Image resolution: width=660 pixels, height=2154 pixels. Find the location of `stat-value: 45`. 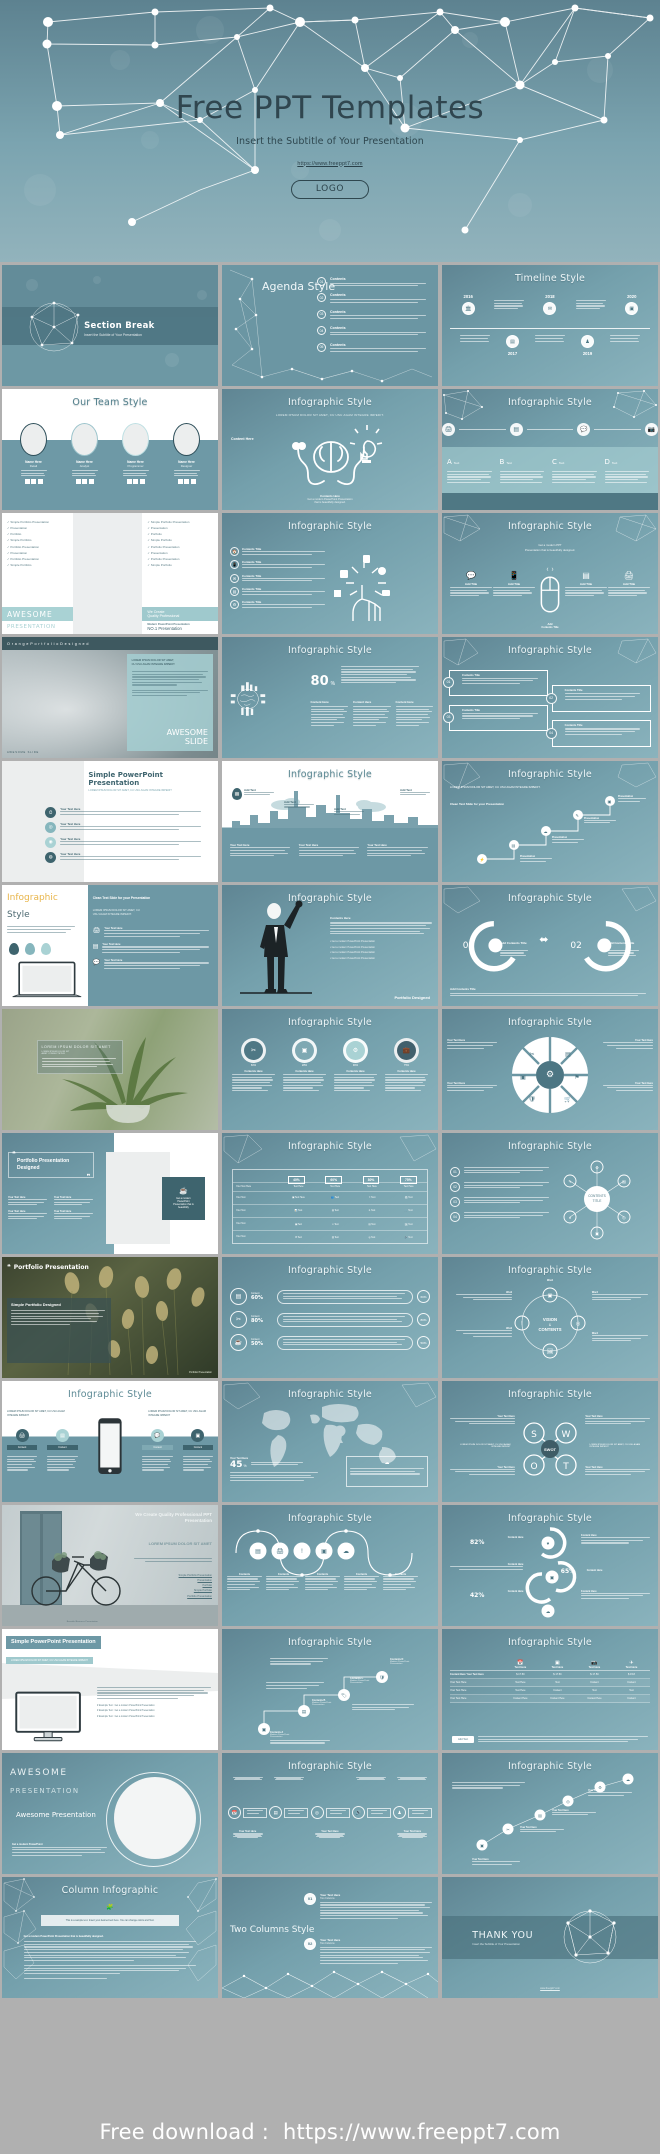

stat-value: 45 is located at coordinates (236, 1464).